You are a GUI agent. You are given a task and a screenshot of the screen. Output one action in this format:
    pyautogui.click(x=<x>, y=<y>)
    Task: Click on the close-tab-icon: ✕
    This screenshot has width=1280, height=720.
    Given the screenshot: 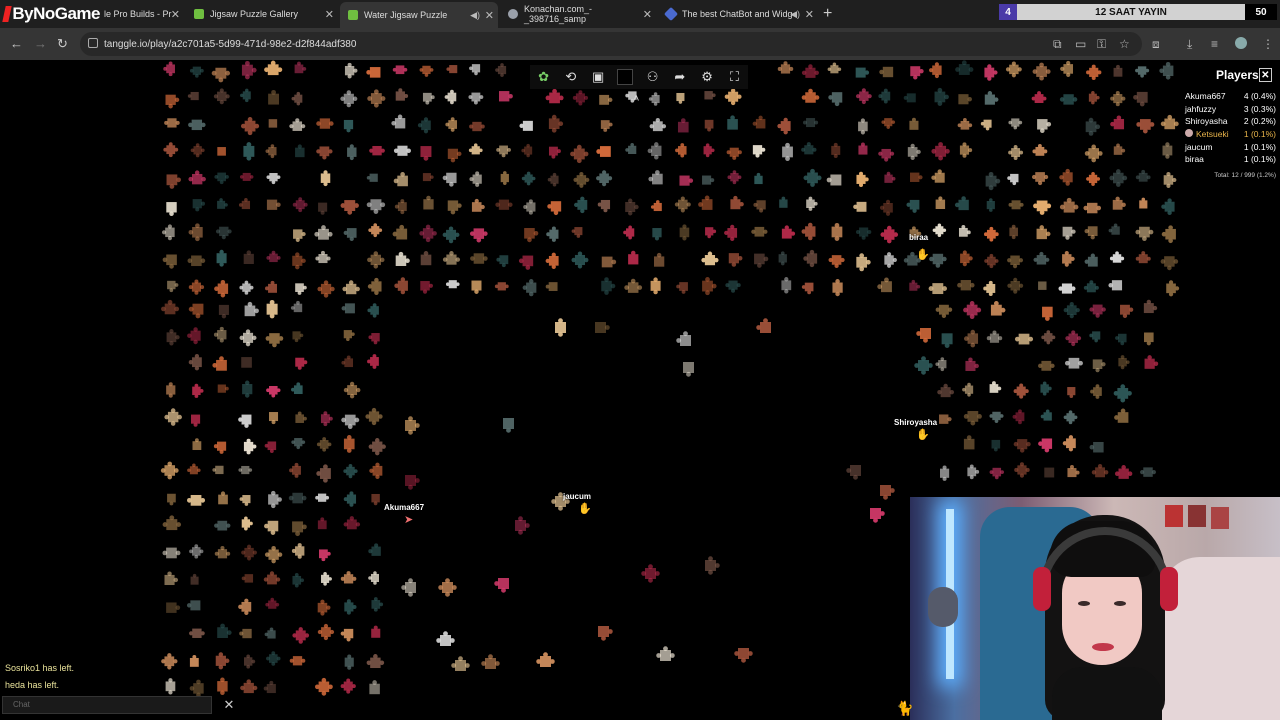 What is the action you would take?
    pyautogui.click(x=489, y=15)
    